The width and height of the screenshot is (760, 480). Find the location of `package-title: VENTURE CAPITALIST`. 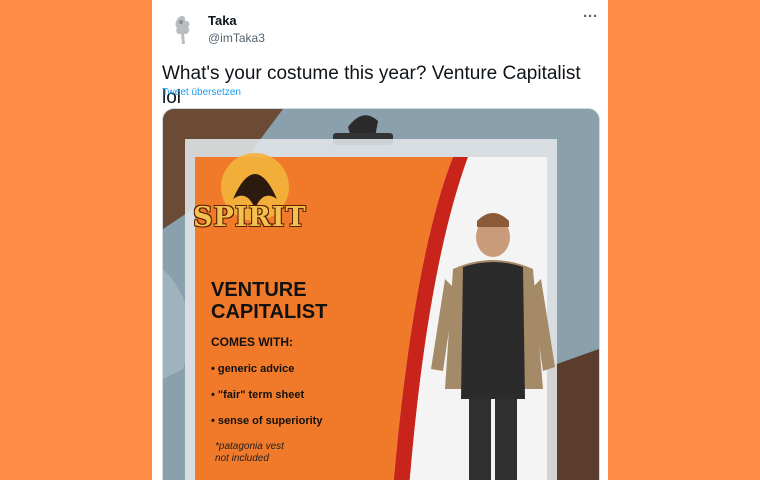

package-title: VENTURE CAPITALIST is located at coordinates (311, 301).